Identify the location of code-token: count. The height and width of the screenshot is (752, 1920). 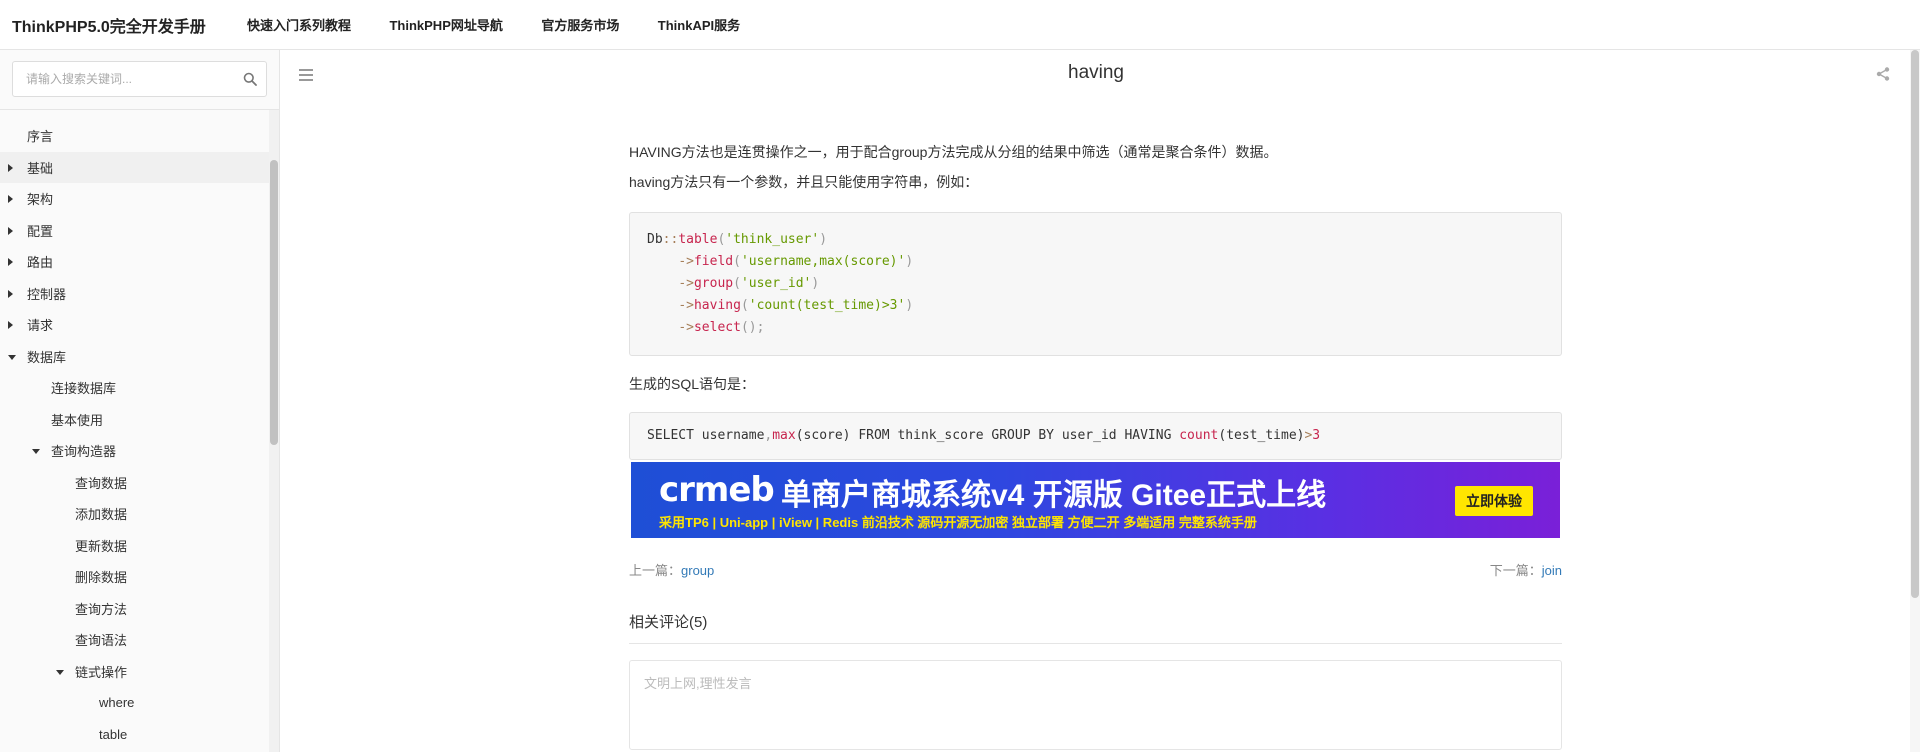
(1199, 435).